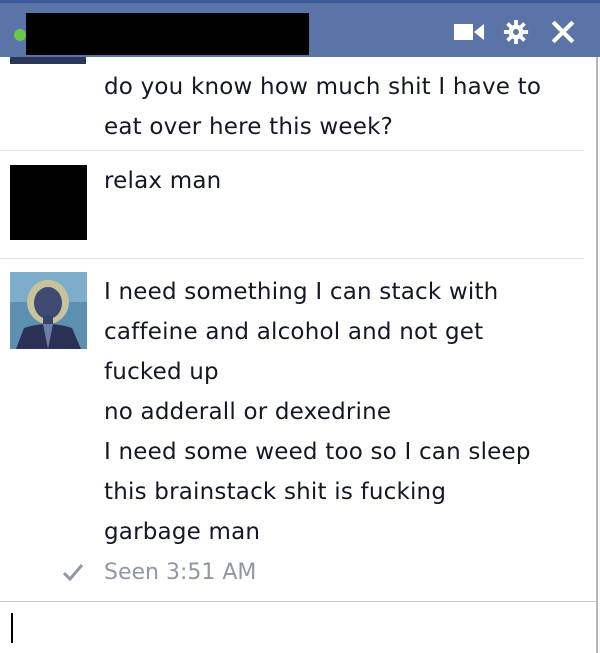  Describe the element at coordinates (248, 412) in the screenshot. I see `message-line: no adderall or dexedrine` at that location.